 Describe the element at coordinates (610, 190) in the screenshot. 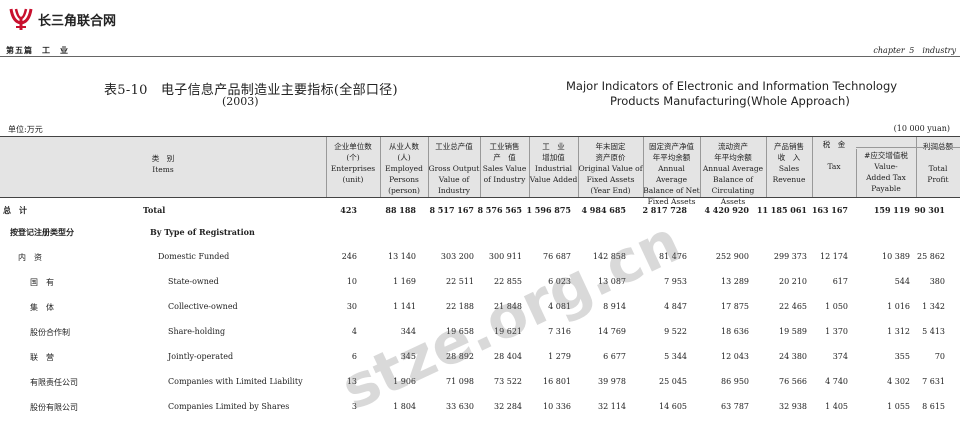

I see `column-header-line: (Year End)` at that location.